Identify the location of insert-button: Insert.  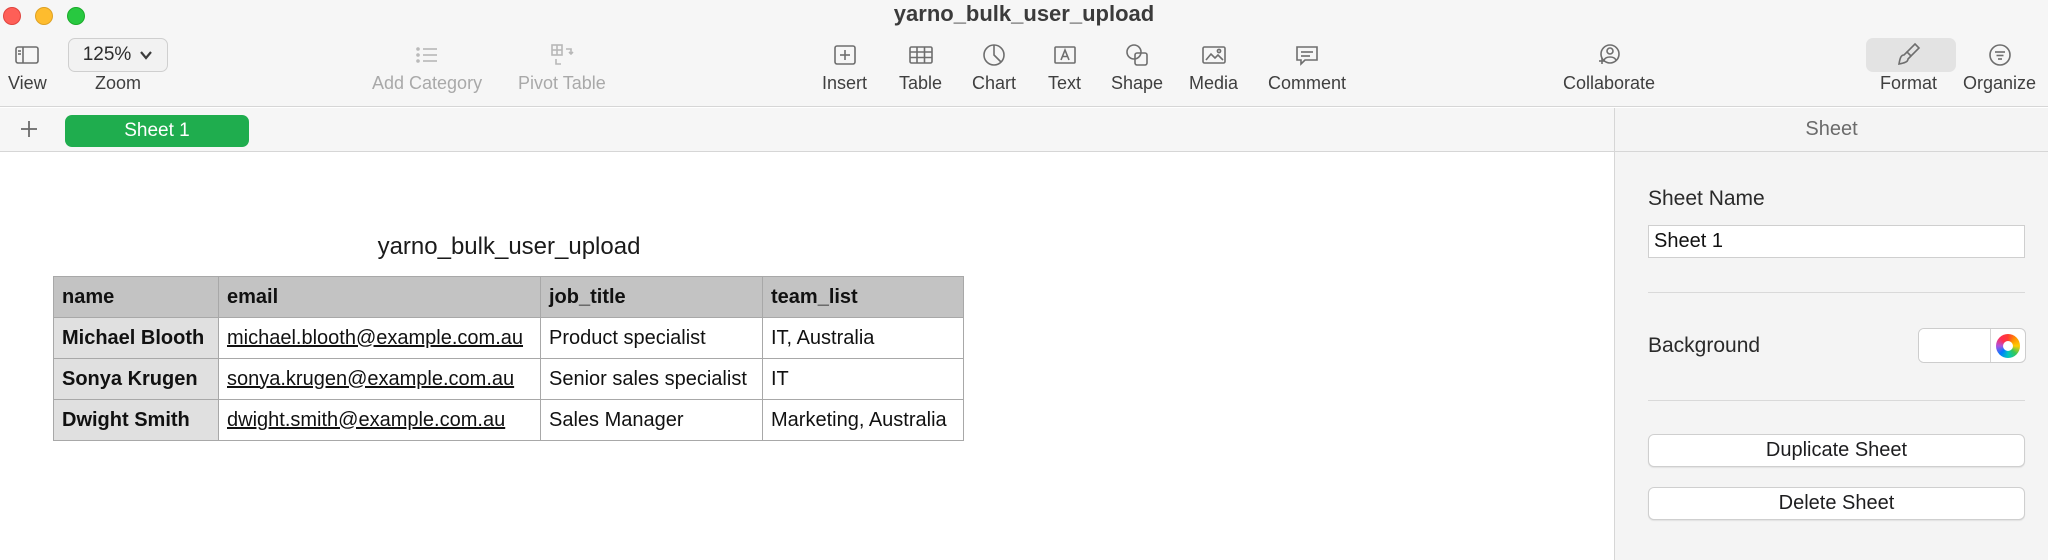
(844, 66).